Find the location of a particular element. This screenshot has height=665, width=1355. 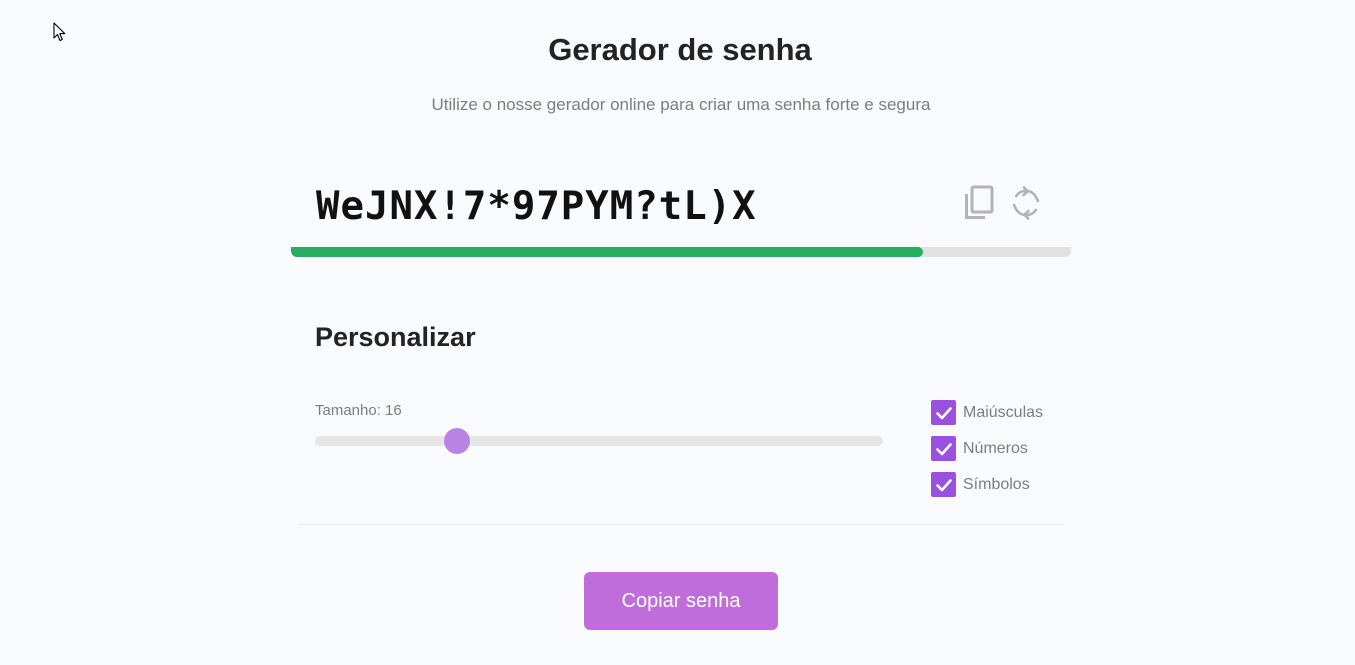

page-title: Gerador de senha is located at coordinates (680, 49).